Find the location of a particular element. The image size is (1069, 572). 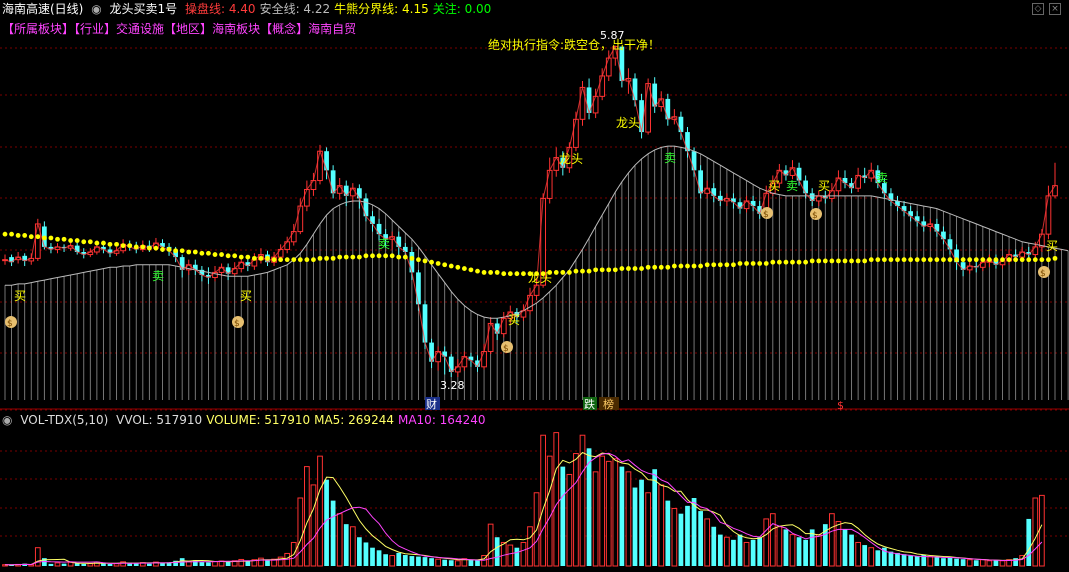

sell-signal-3: 卖 is located at coordinates (670, 158).